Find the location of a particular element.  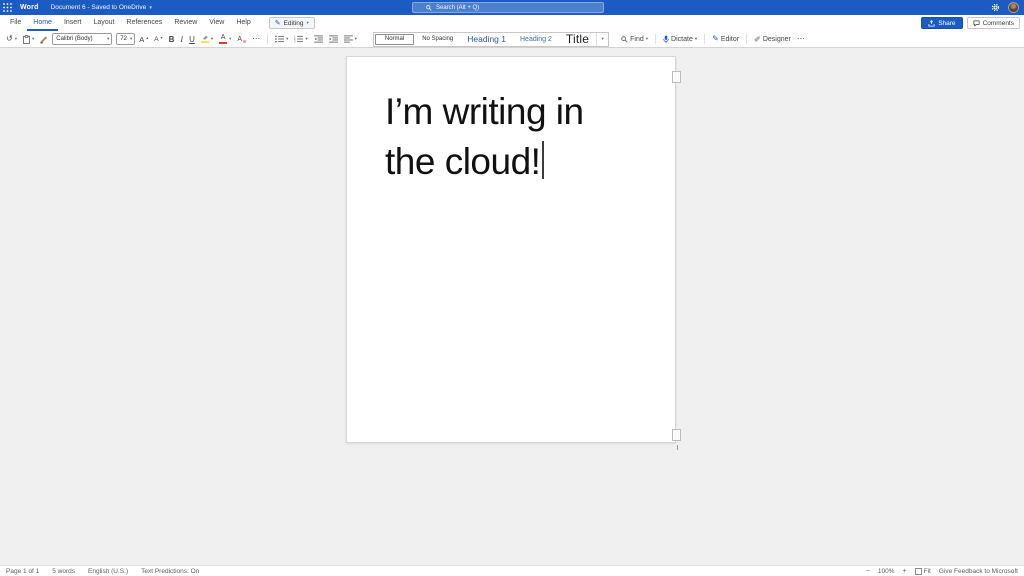

svg-text: 3 is located at coordinates (295, 41).